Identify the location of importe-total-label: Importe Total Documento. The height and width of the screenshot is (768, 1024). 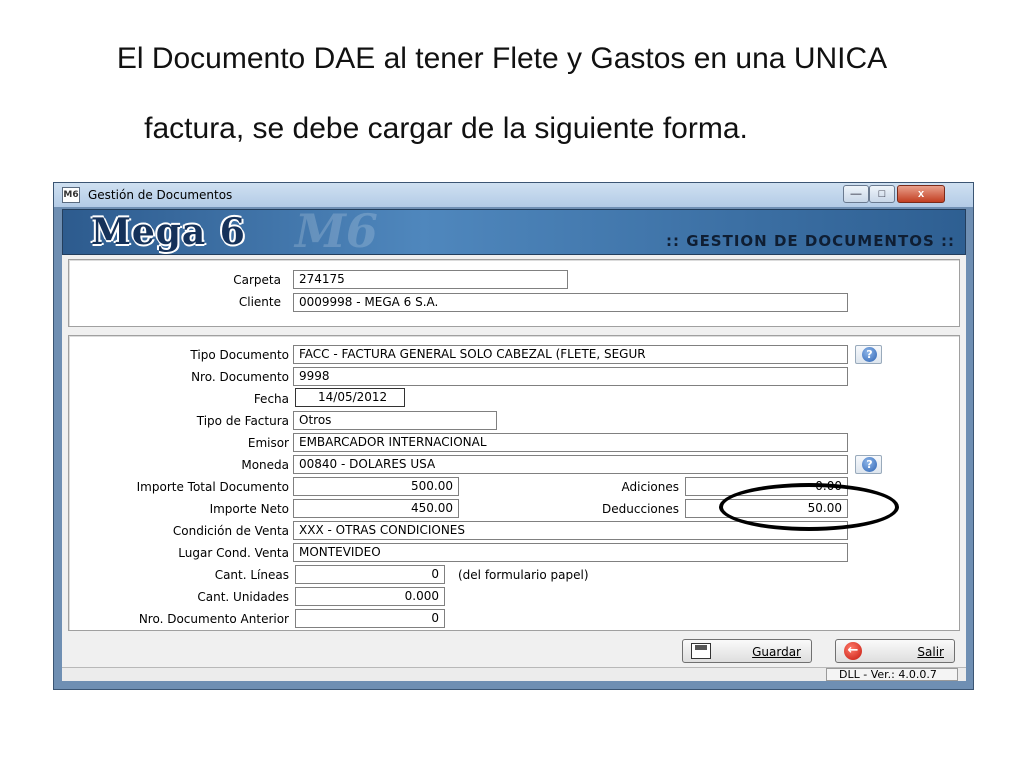
(212, 487).